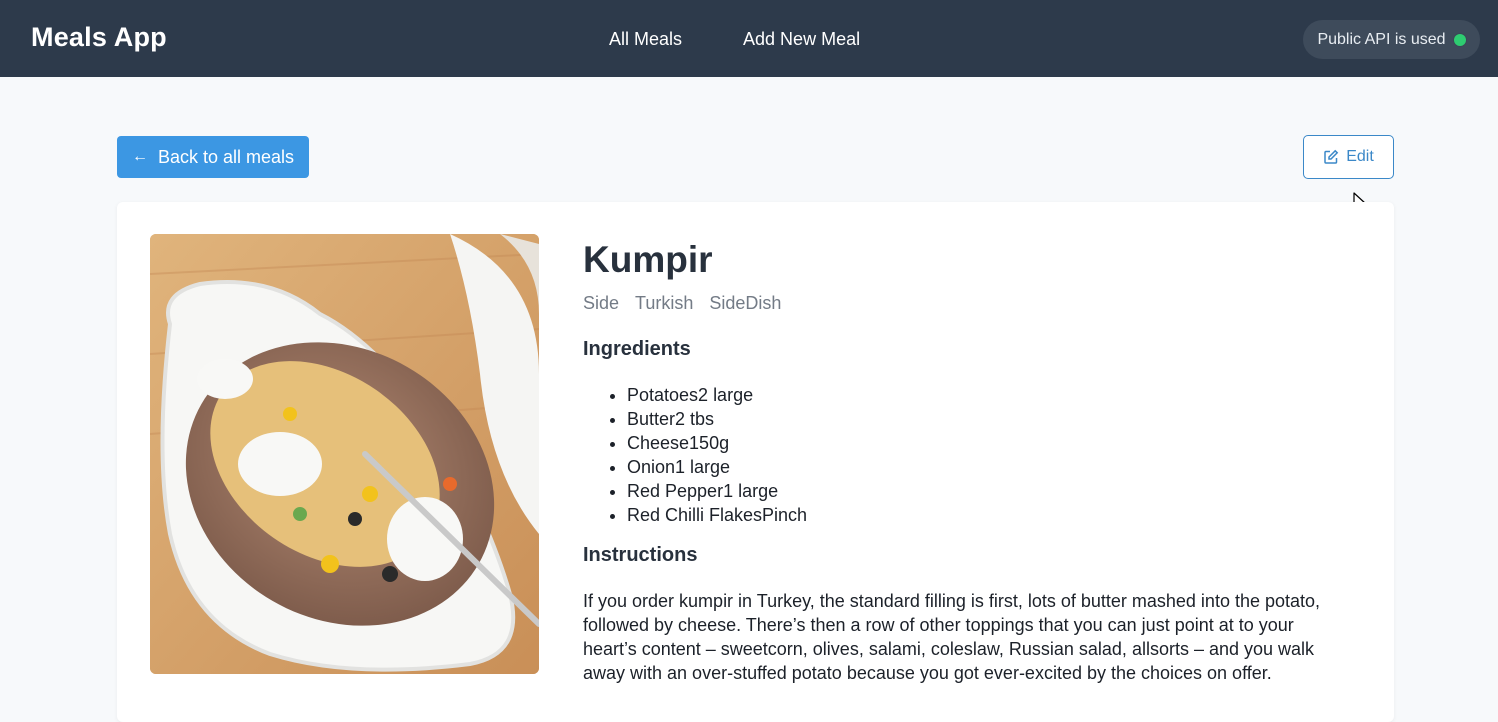  What do you see at coordinates (645, 39) in the screenshot?
I see `nav-all-meals: All Meals` at bounding box center [645, 39].